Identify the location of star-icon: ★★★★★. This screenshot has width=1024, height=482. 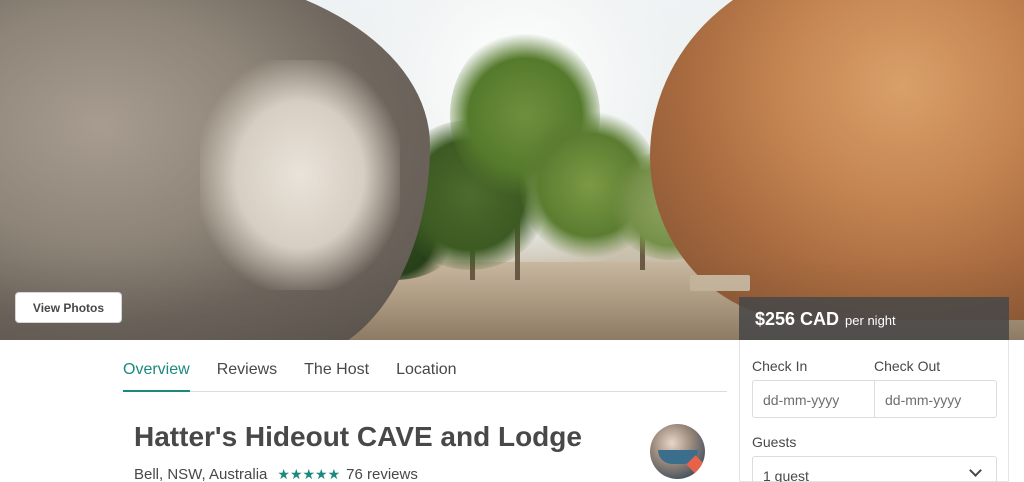
(308, 474).